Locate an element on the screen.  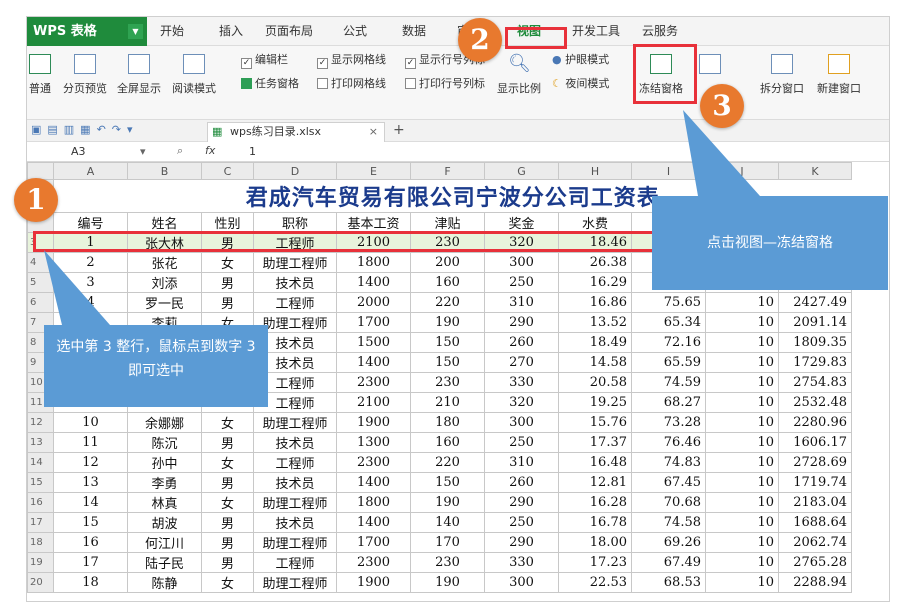
callout-3-pointer is located at coordinates (721, 153).